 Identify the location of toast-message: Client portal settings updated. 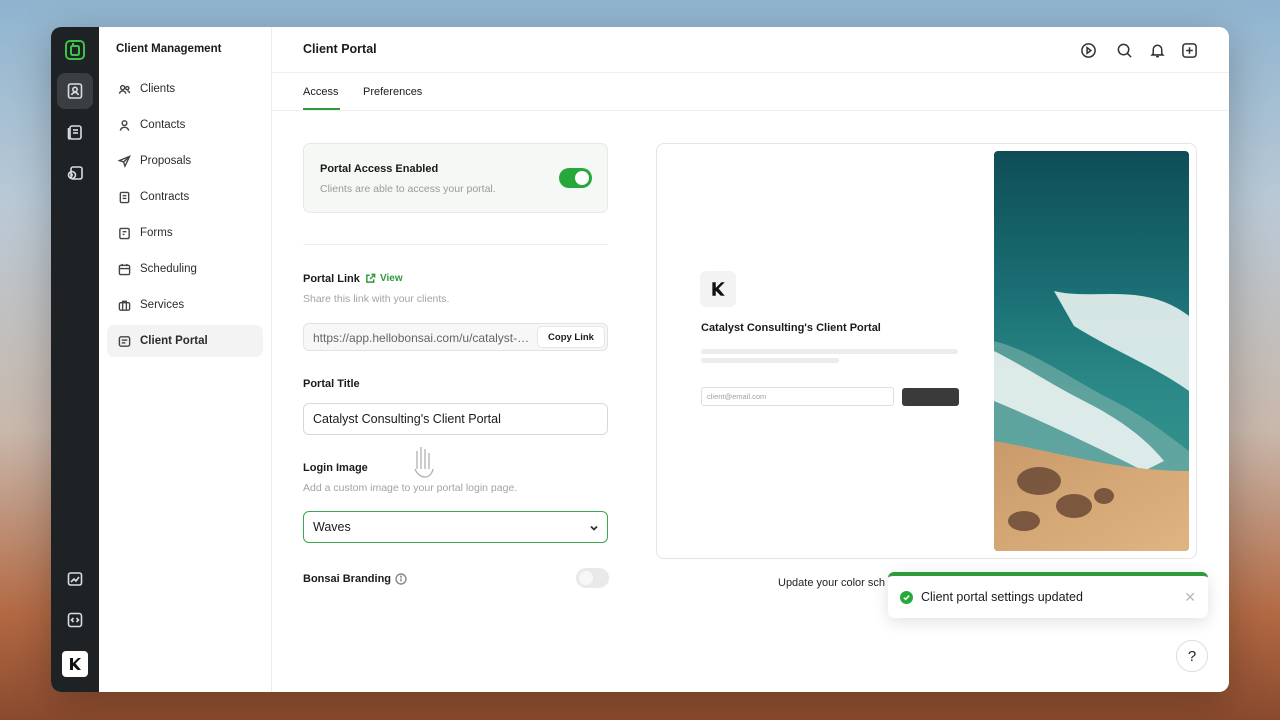
(1002, 597).